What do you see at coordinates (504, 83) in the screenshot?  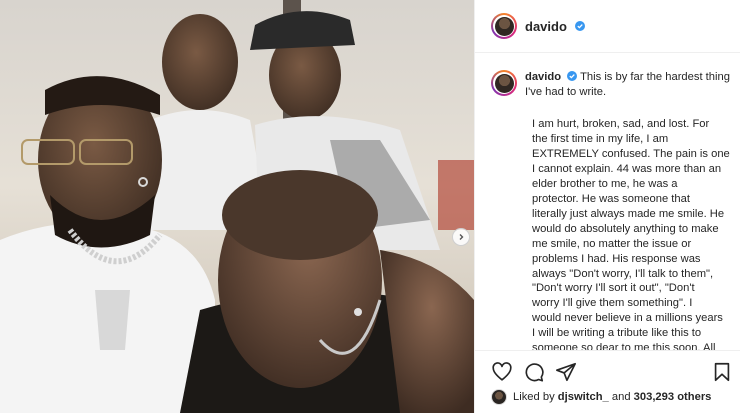 I see `caption-avatar` at bounding box center [504, 83].